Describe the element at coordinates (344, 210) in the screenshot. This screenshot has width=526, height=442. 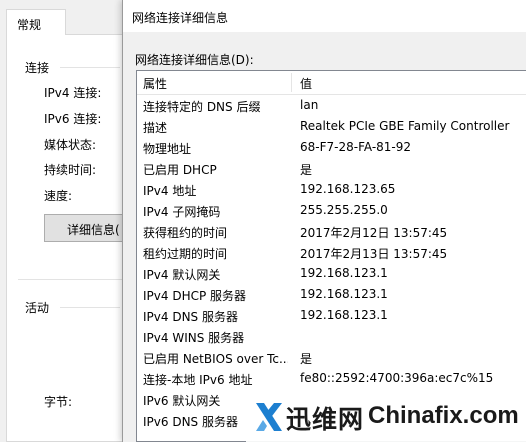
I see `value-cell: 255.255.255.0` at that location.